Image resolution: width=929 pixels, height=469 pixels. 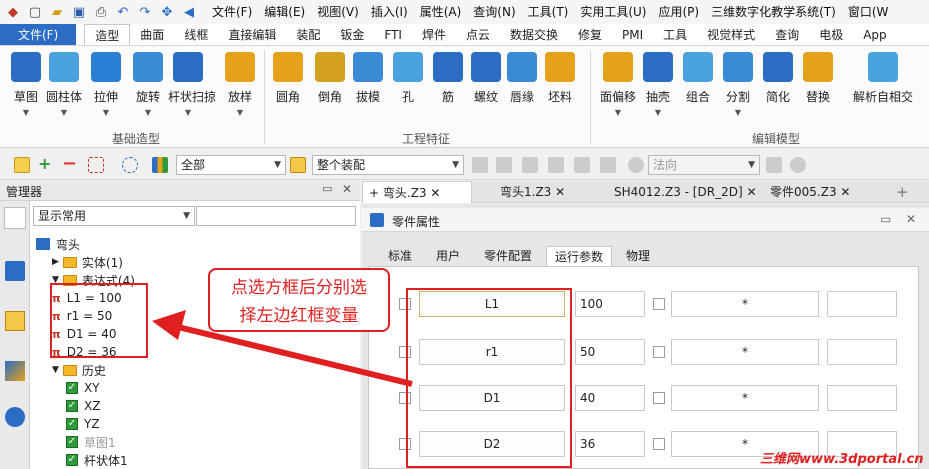 I want to click on undo-icon: ↶, so click(x=123, y=12).